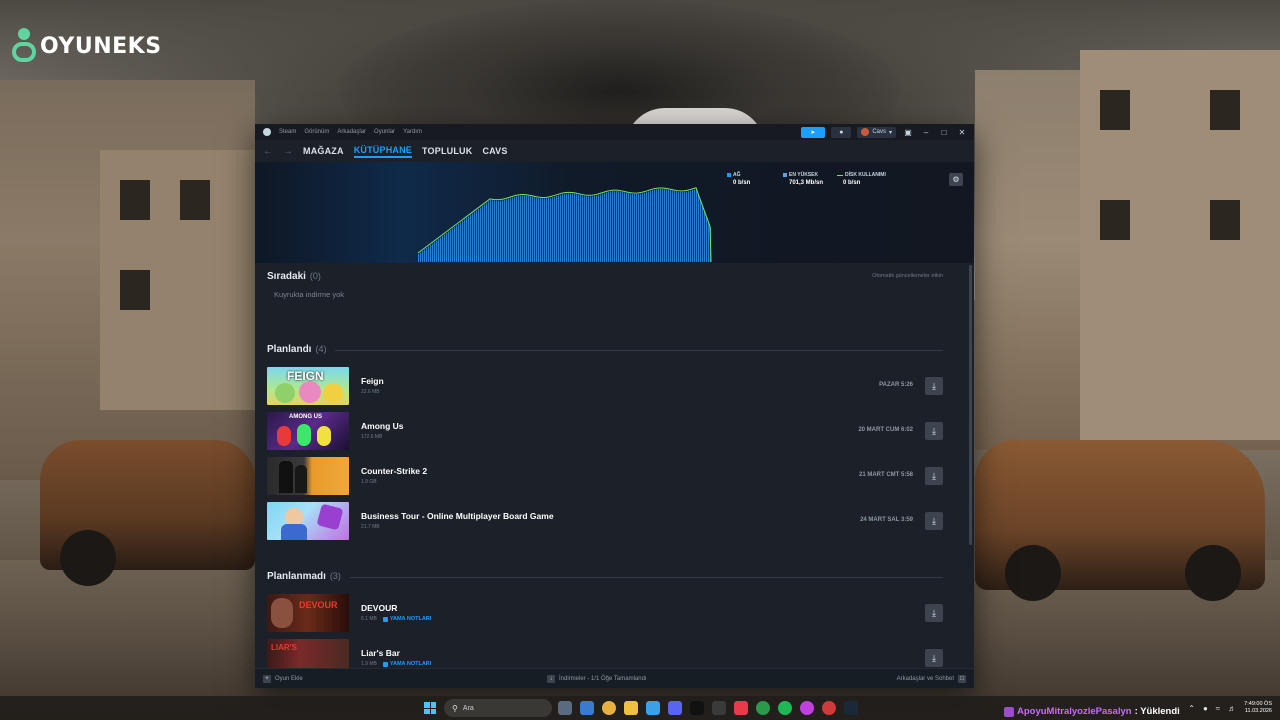  I want to click on whatsapp-icon, so click(763, 708).